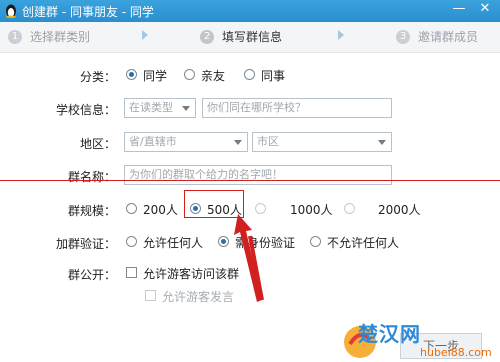 The height and width of the screenshot is (362, 500). Describe the element at coordinates (389, 334) in the screenshot. I see `watermark-name: 楚汉网` at that location.